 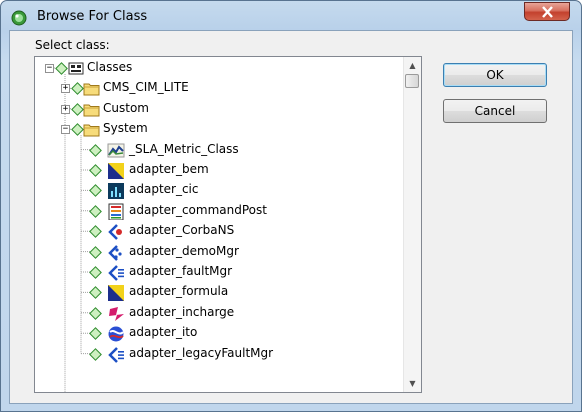 I want to click on scroll-down-arrow-icon: ▼, so click(x=412, y=383).